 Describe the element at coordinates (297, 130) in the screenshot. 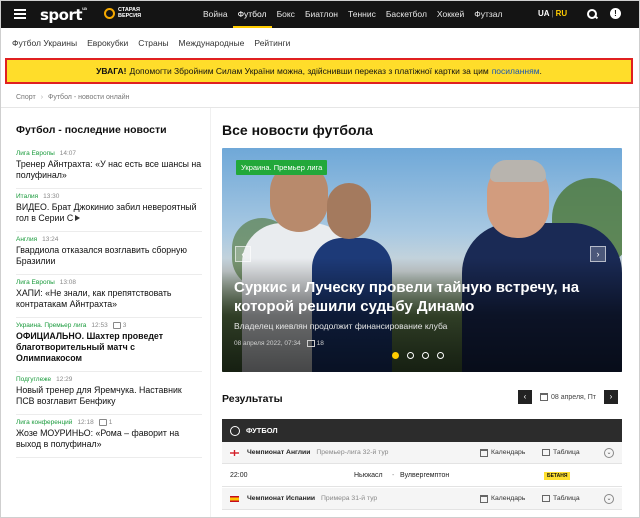

I see `page-title: Все новости футбола` at that location.